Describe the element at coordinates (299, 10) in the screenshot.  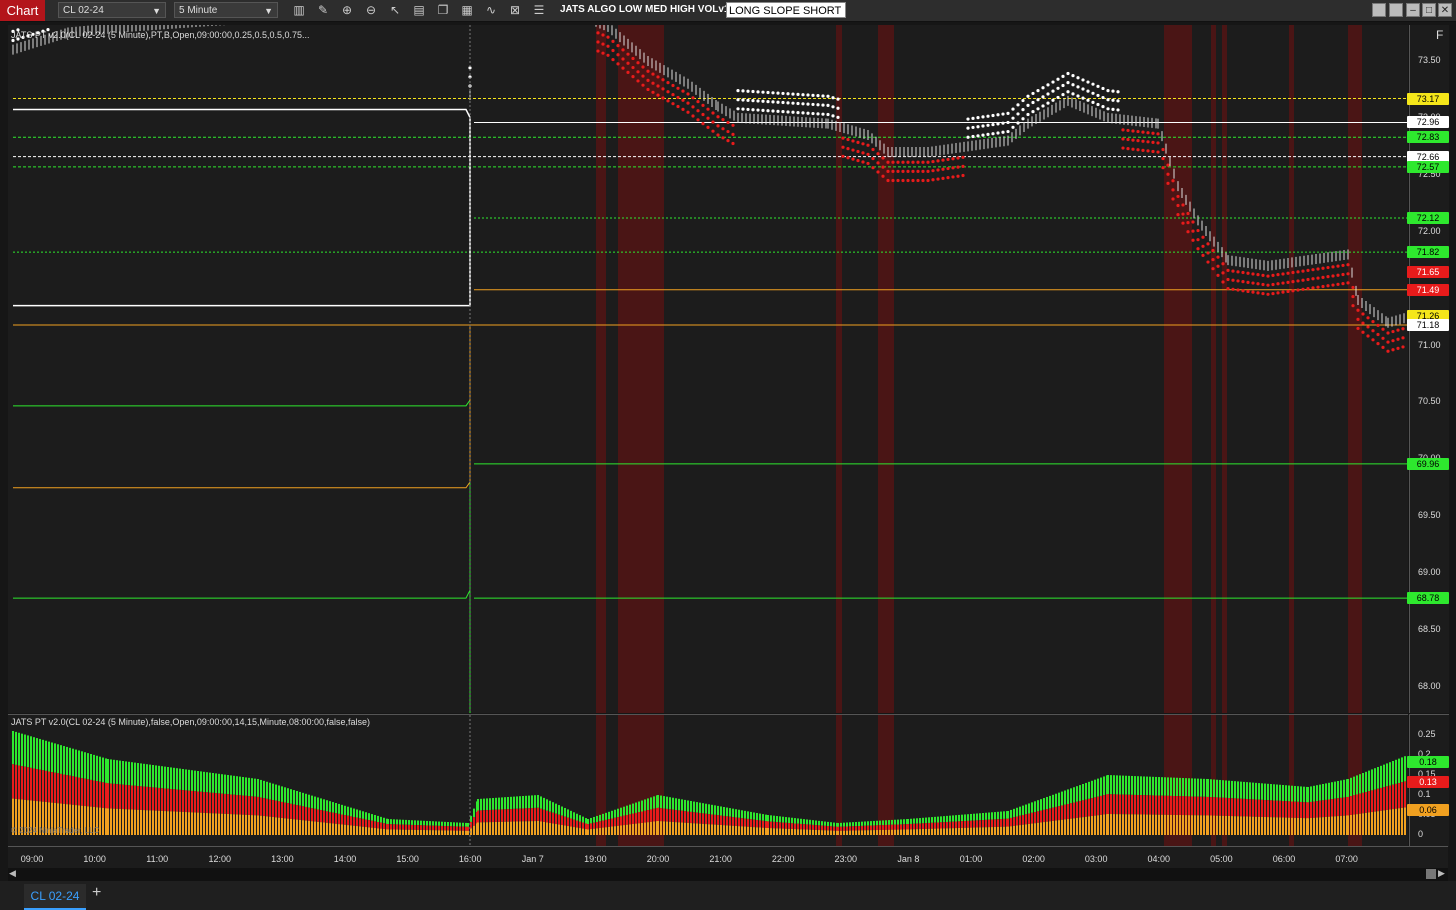
I see `bar-type-icon: ▥` at that location.